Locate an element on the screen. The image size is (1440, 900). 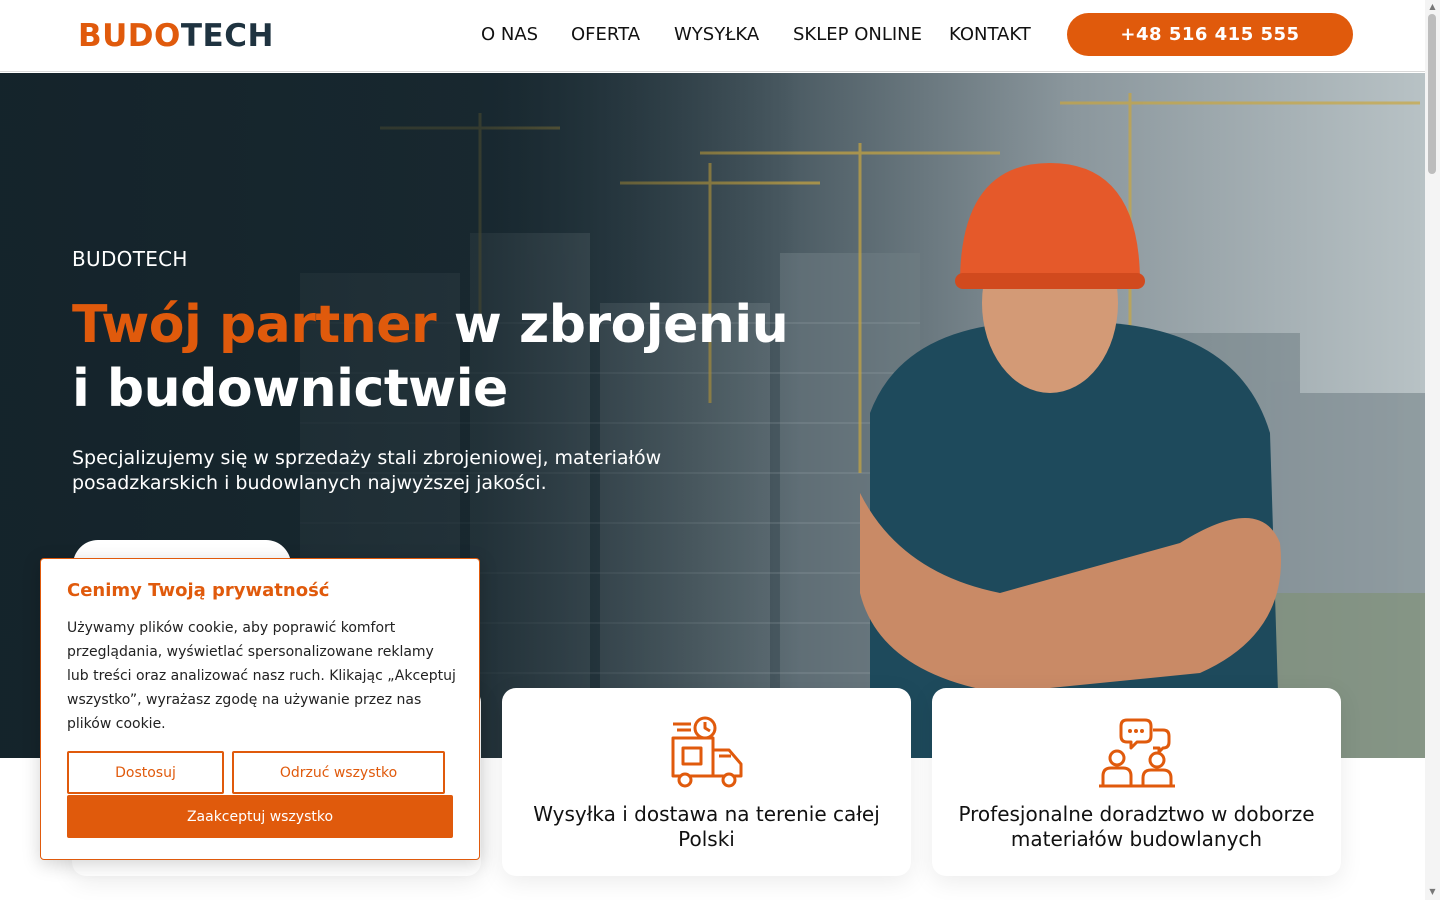
scrollbar-thumb is located at coordinates (1432, 94).